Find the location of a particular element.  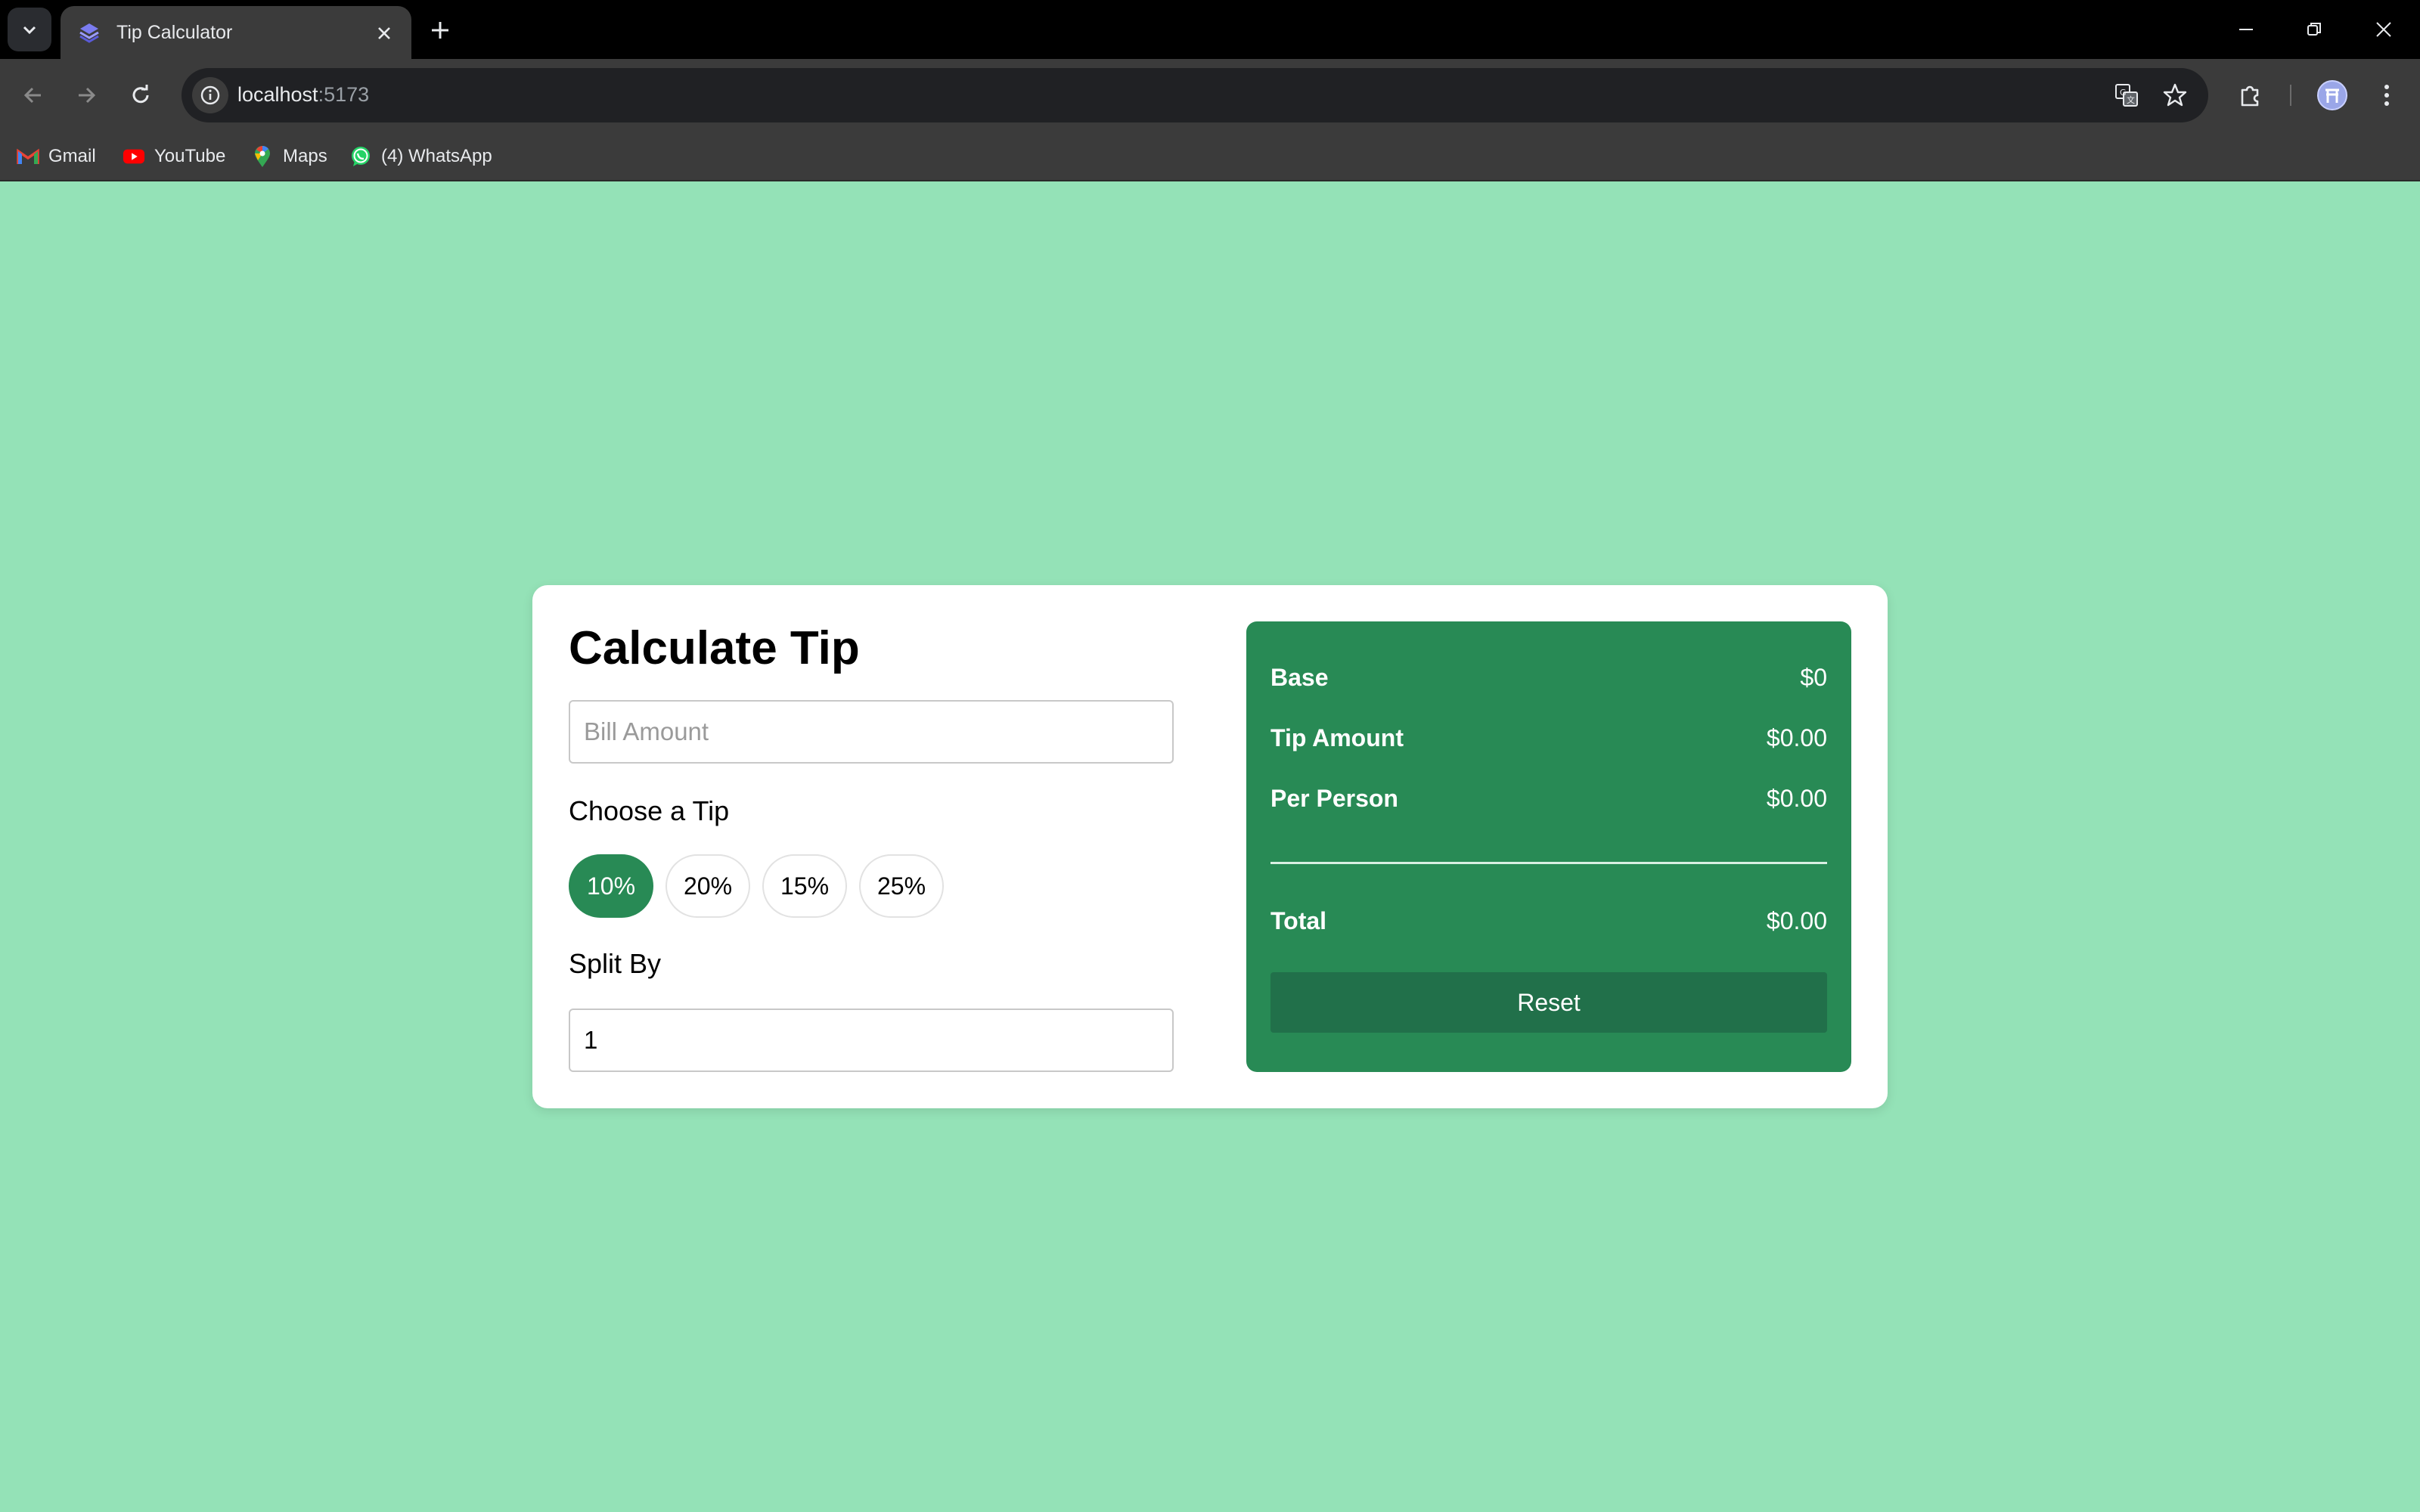

bookmark-label: Maps is located at coordinates (305, 156).